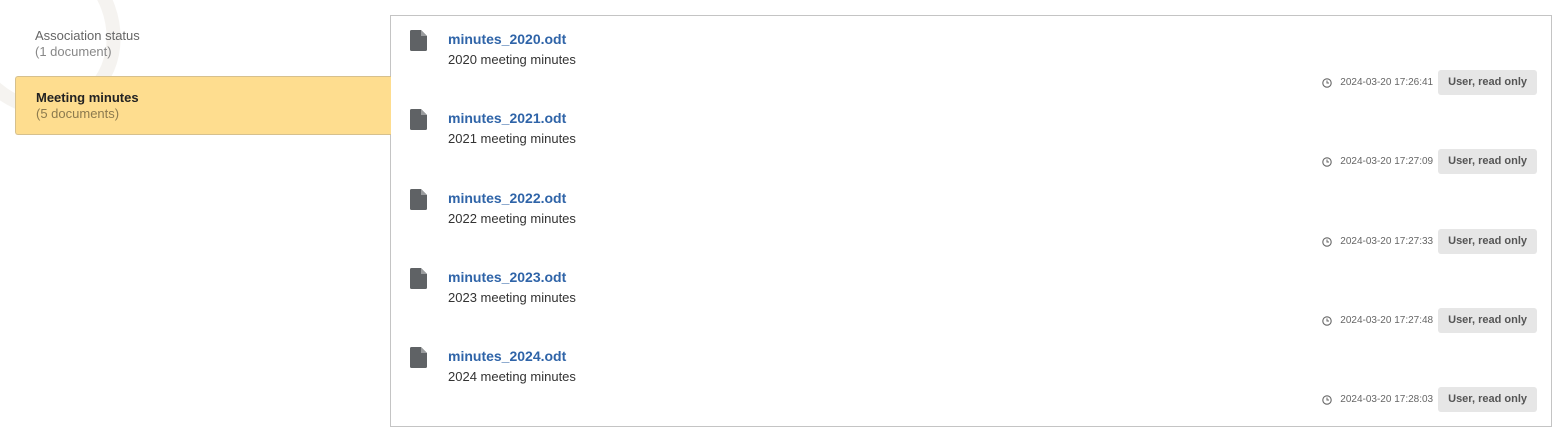 Image resolution: width=1562 pixels, height=441 pixels. I want to click on document-description: 2020 meeting minutes, so click(512, 59).